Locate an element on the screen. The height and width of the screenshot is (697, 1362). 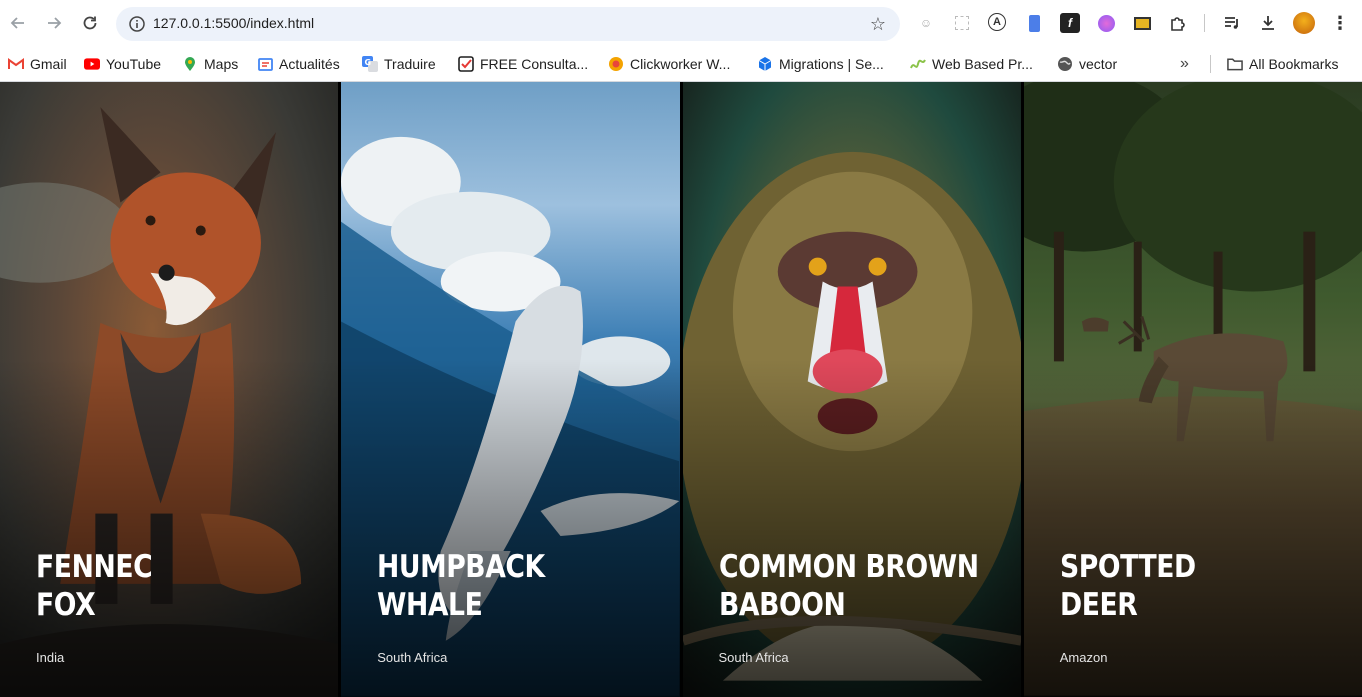
youtube-icon is located at coordinates (92, 64).